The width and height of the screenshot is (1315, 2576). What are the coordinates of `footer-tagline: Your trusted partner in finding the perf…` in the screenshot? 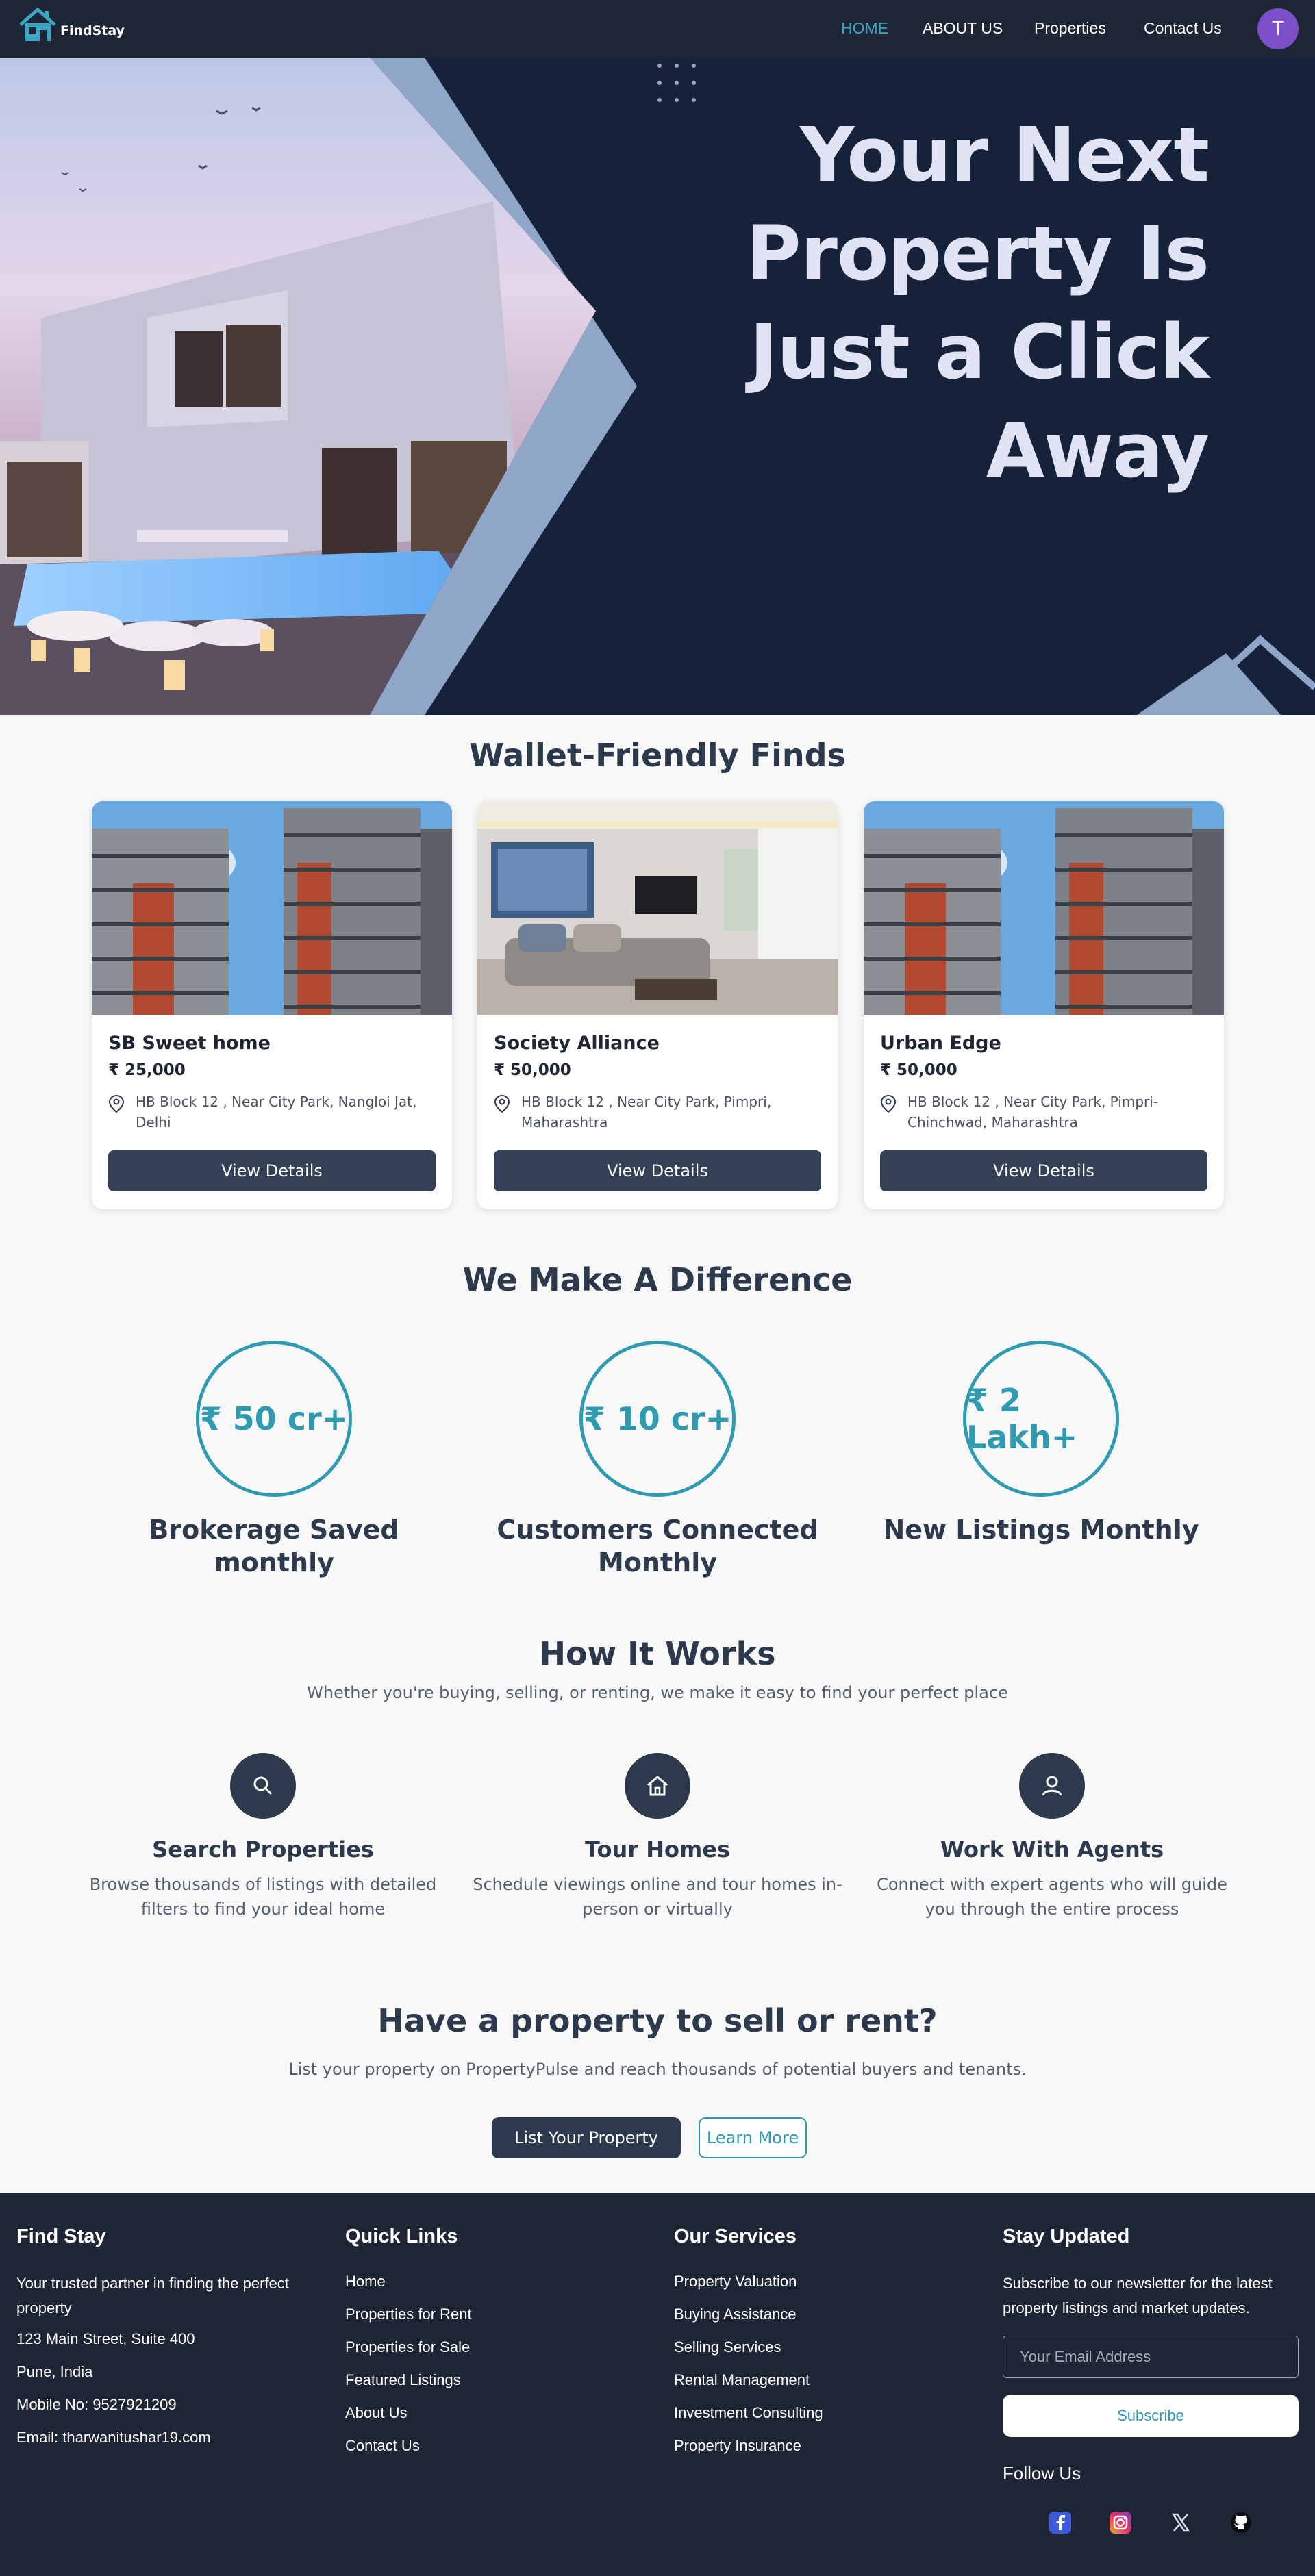 It's located at (153, 2295).